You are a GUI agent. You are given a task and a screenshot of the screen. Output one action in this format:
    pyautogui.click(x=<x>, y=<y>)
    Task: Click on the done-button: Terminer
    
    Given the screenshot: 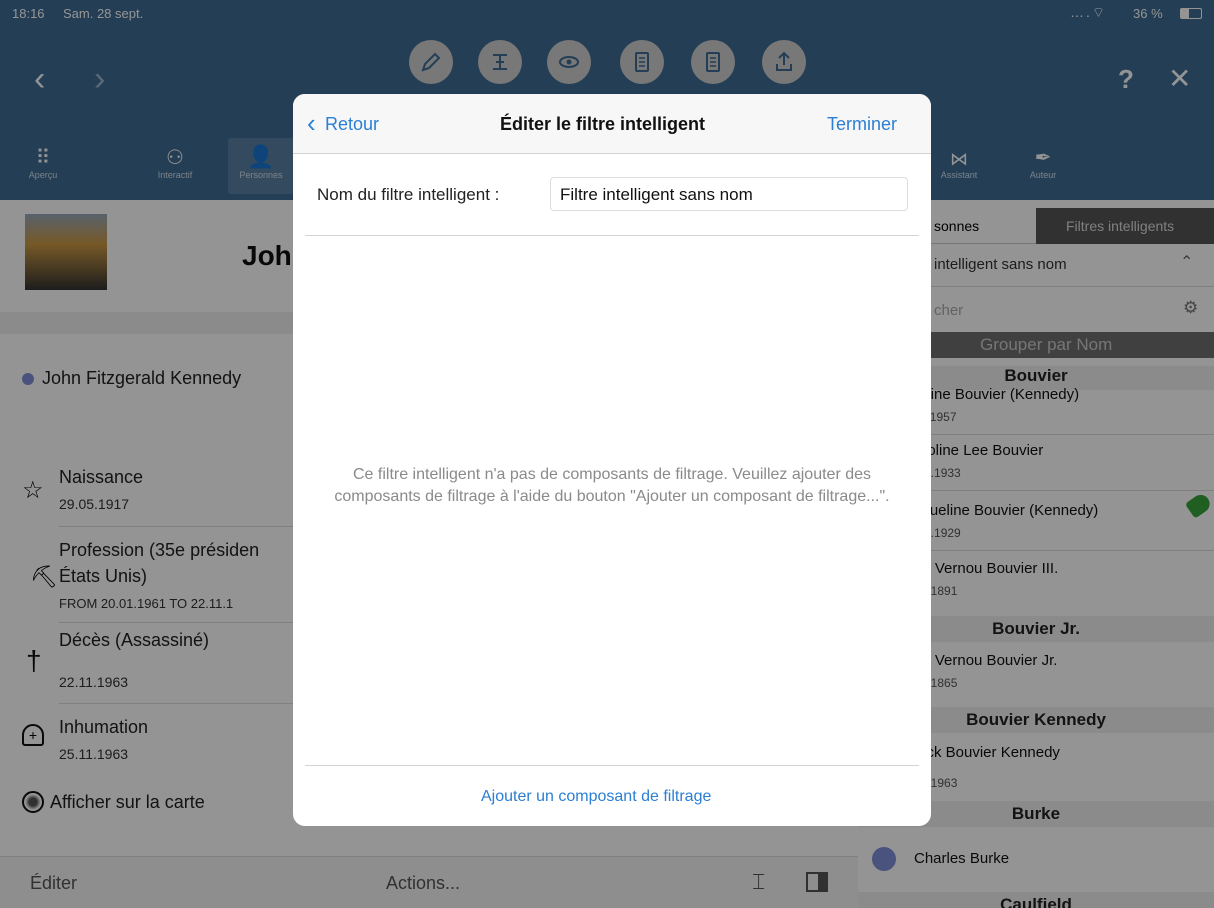 What is the action you would take?
    pyautogui.click(x=862, y=124)
    